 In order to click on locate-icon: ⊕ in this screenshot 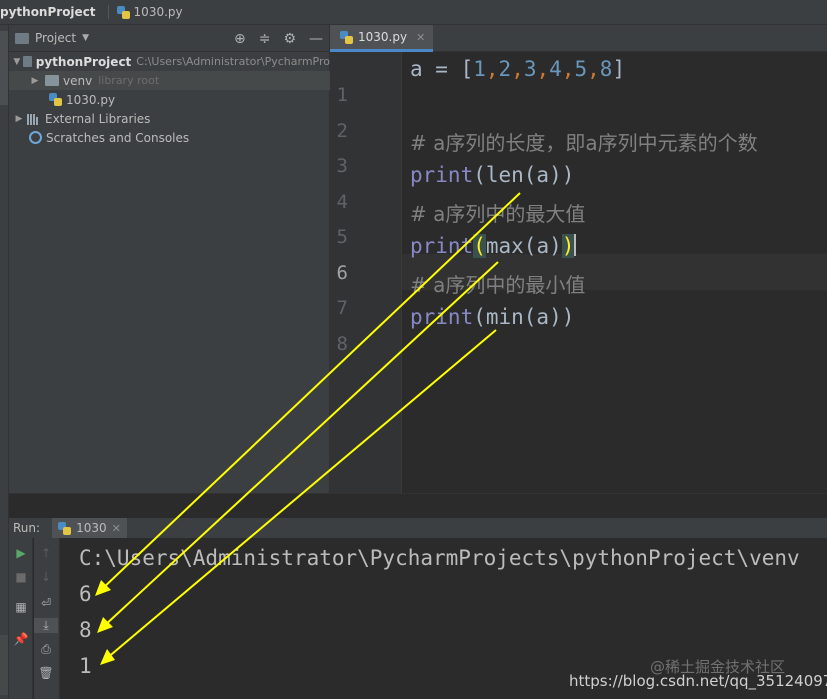, I will do `click(240, 39)`.